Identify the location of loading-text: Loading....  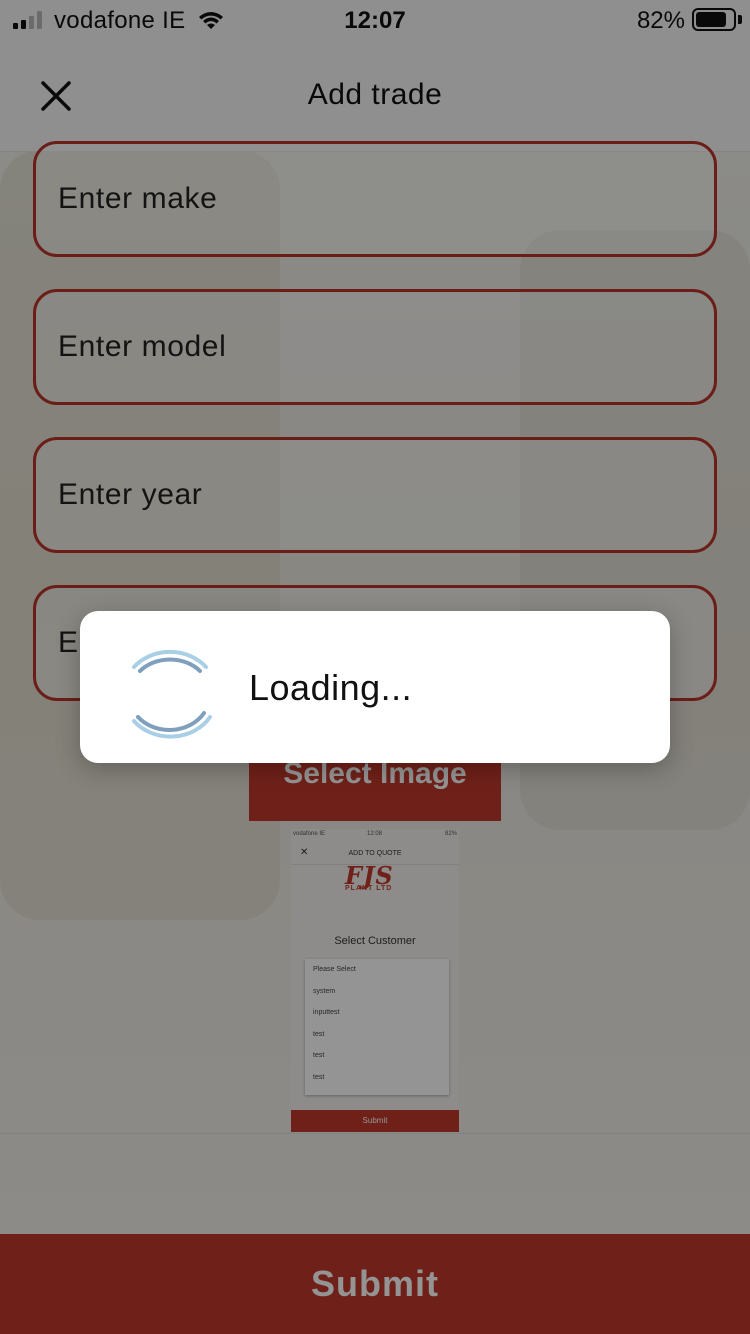
(331, 687).